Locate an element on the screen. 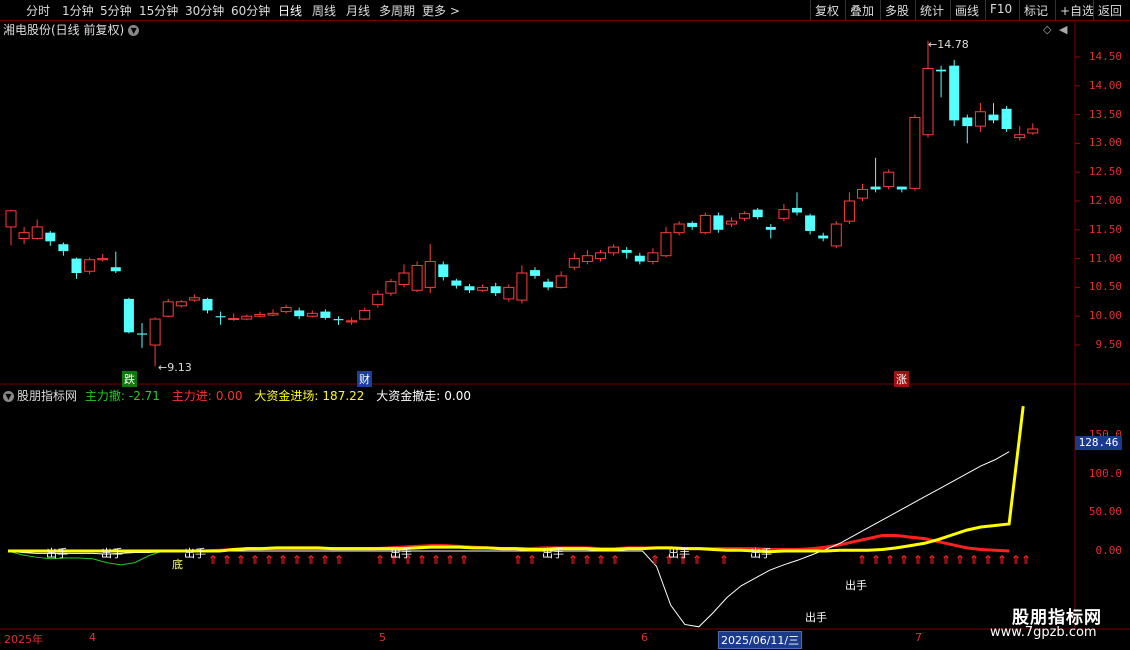 Image resolution: width=1130 pixels, height=650 pixels. indicator-tick-label: 100.0 is located at coordinates (1105, 473).